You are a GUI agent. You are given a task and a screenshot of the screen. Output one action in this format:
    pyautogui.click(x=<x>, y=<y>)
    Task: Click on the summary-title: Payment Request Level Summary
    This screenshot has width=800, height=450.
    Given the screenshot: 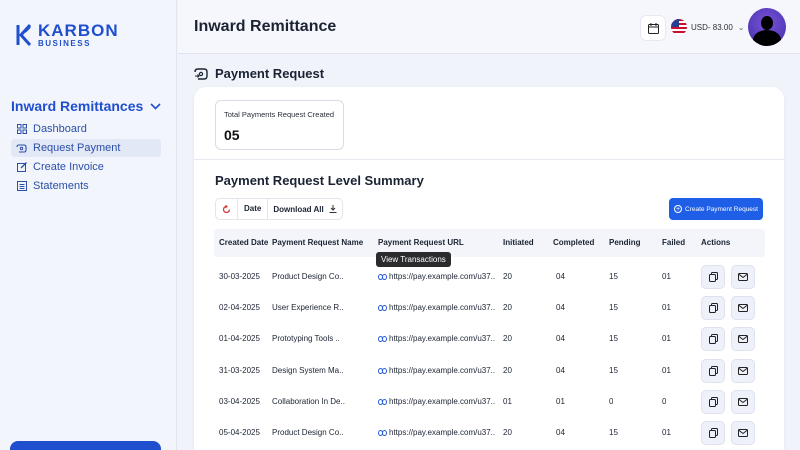 What is the action you would take?
    pyautogui.click(x=319, y=180)
    